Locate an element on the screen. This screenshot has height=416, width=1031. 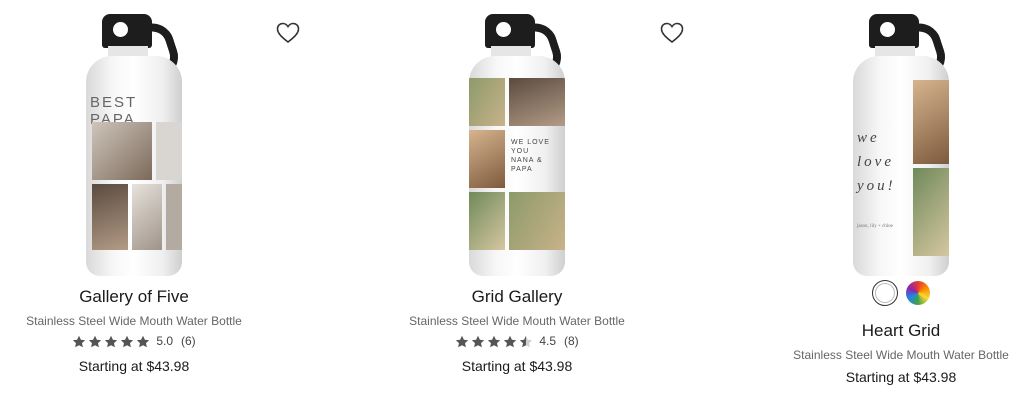
color-swatches is located at coordinates (886, 293).